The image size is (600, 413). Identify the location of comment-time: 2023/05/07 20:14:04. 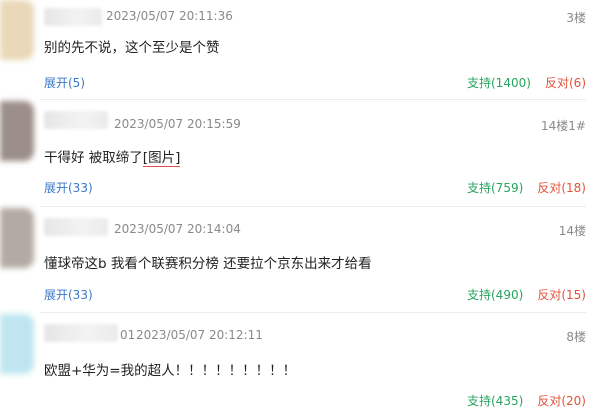
(177, 229).